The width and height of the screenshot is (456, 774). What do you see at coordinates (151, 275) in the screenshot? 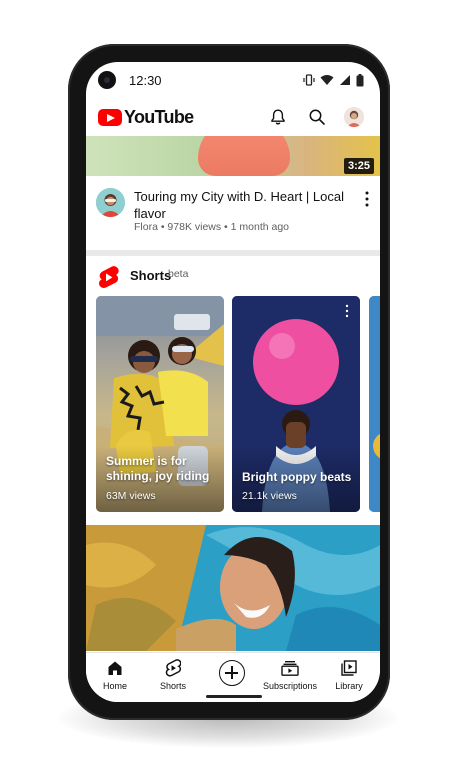
I see `shorts-section-title: Shorts` at bounding box center [151, 275].